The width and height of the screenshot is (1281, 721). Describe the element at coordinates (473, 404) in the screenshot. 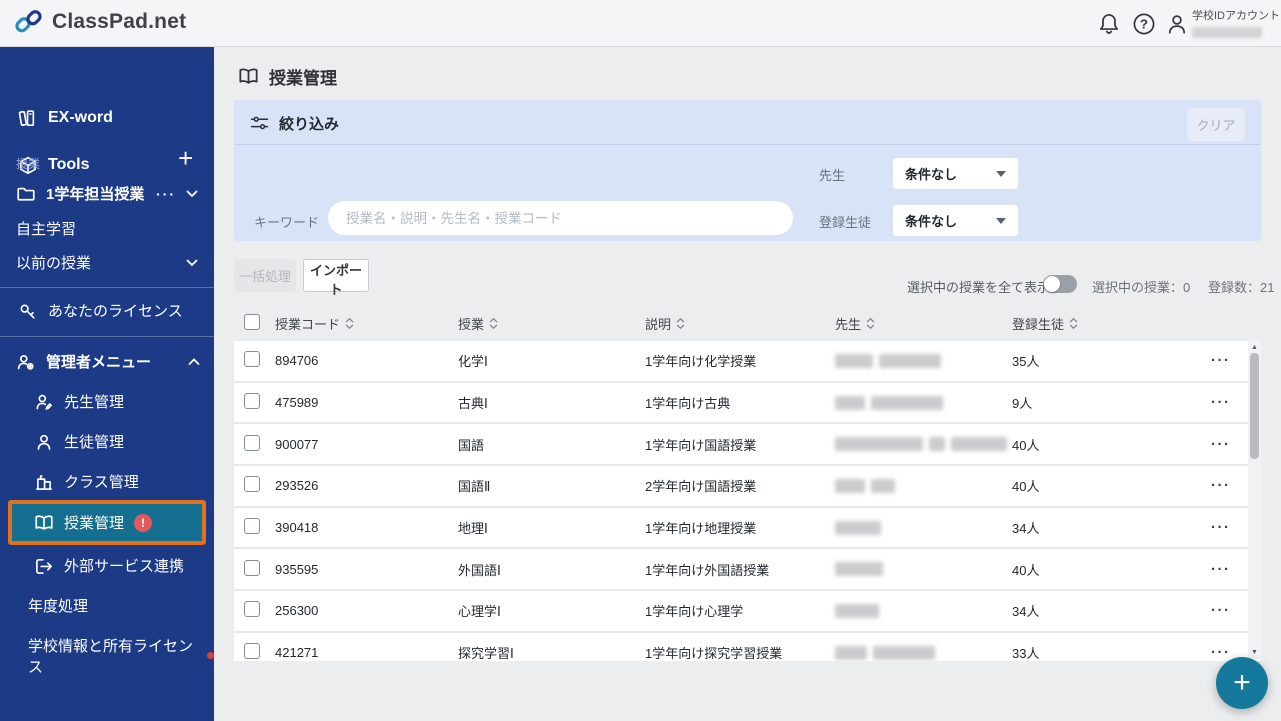

I see `course-name: 古典Ⅰ` at that location.